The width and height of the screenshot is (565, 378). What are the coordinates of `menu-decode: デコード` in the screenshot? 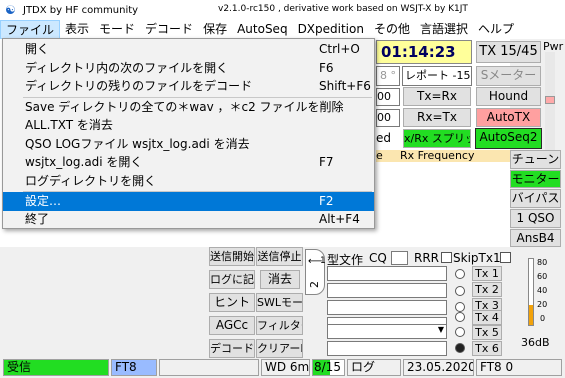 It's located at (169, 29).